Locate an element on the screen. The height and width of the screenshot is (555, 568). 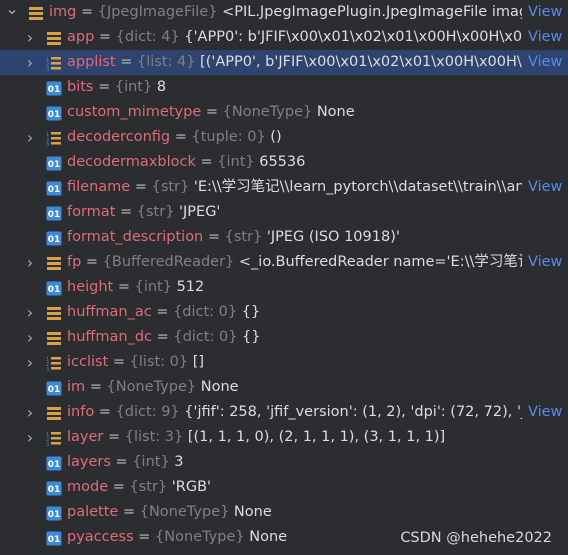
tree-row-huffman-ac: › huffman_ac = {dict: 0} {} is located at coordinates (284, 312).